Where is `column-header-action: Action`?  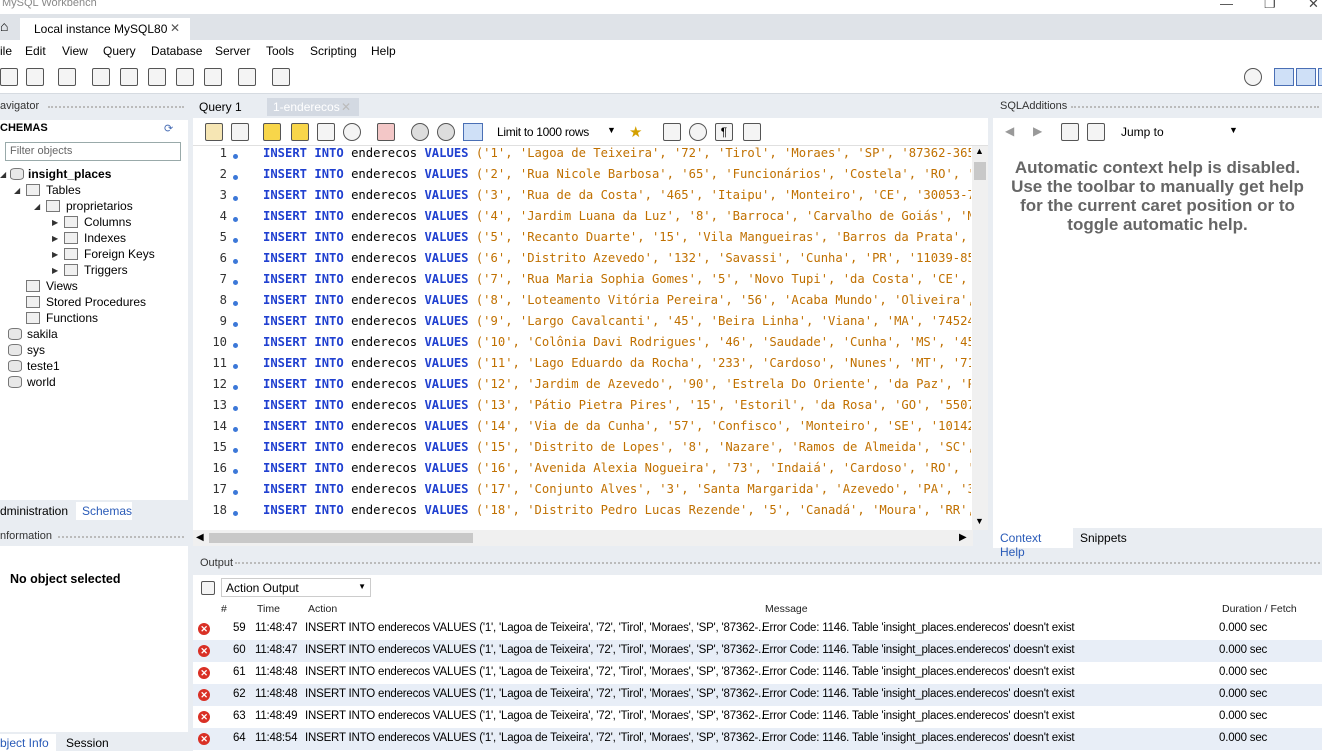
column-header-action: Action is located at coordinates (322, 609).